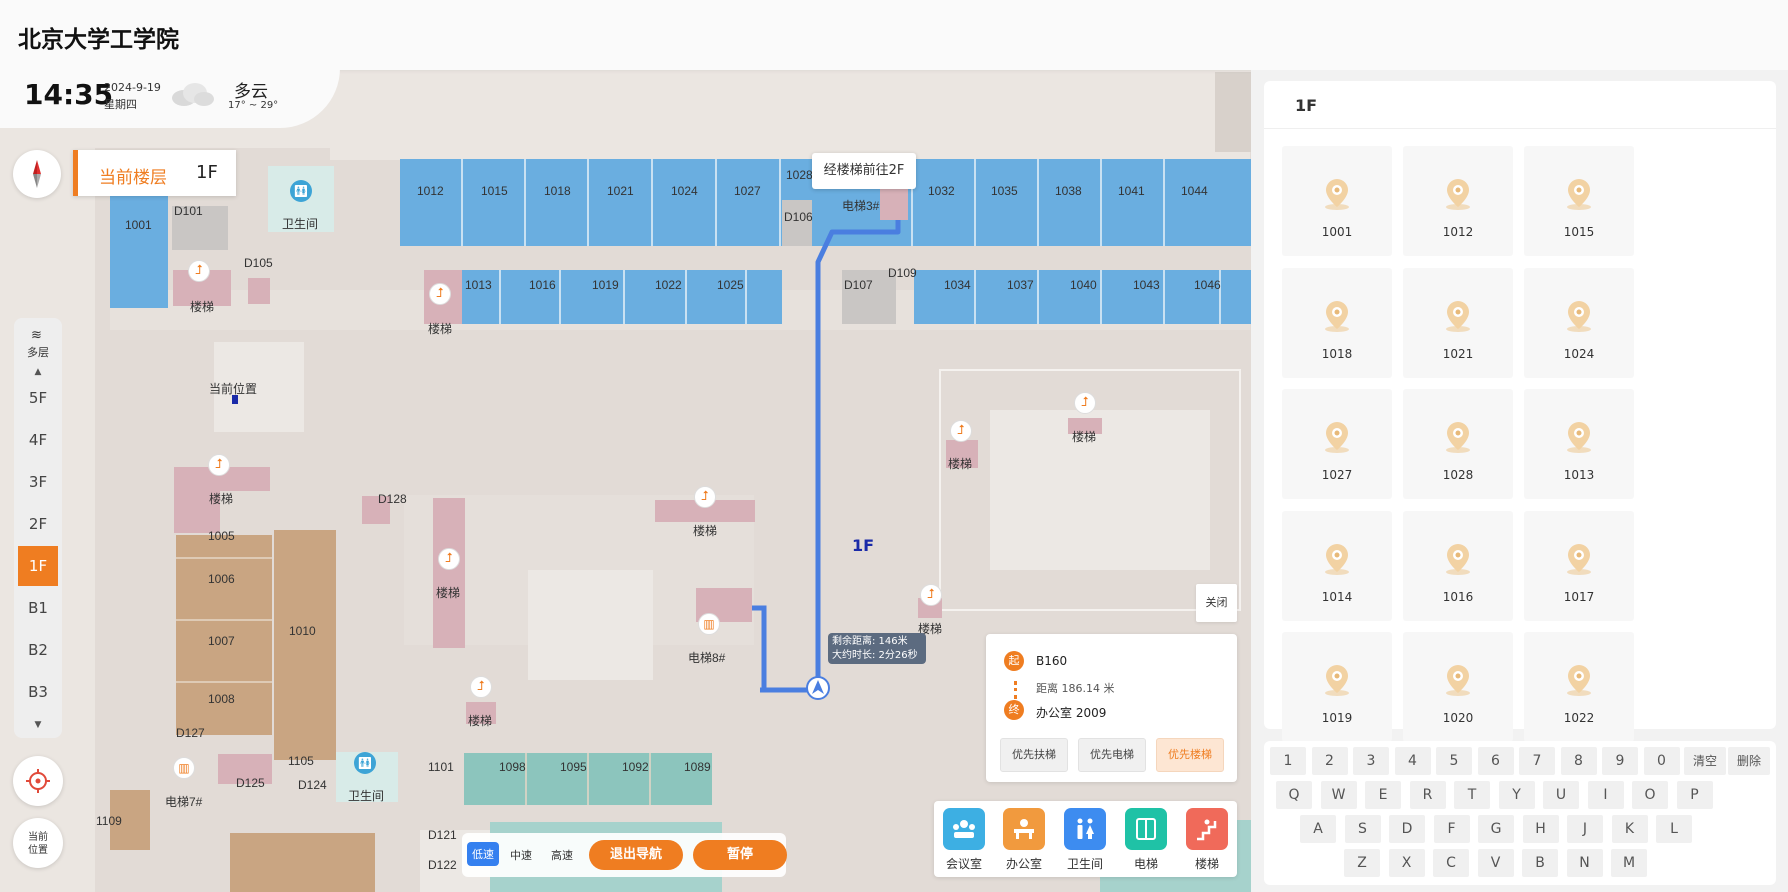 The image size is (1788, 892). Describe the element at coordinates (957, 285) in the screenshot. I see `room-label: 1034` at that location.